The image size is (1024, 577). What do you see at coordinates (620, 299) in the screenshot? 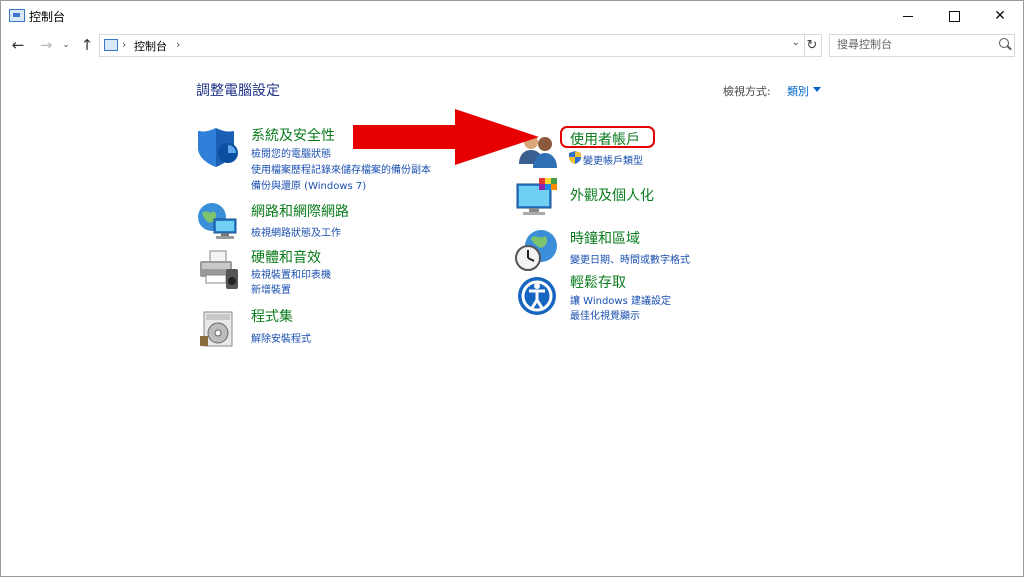
I see `link-let-windows-suggest: 讓 Windows 建議設定` at bounding box center [620, 299].